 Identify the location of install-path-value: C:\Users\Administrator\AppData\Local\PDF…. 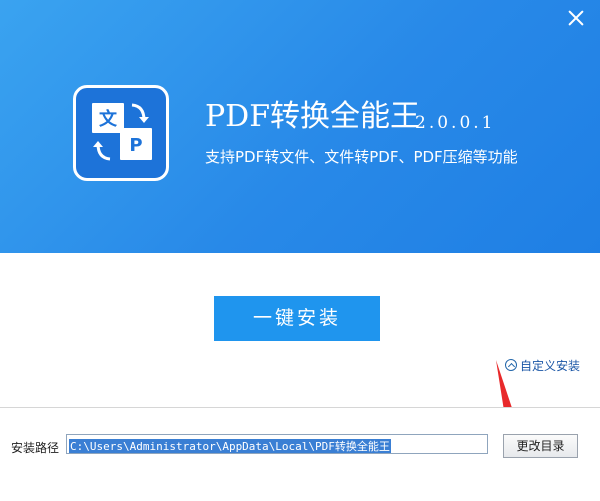
(230, 446).